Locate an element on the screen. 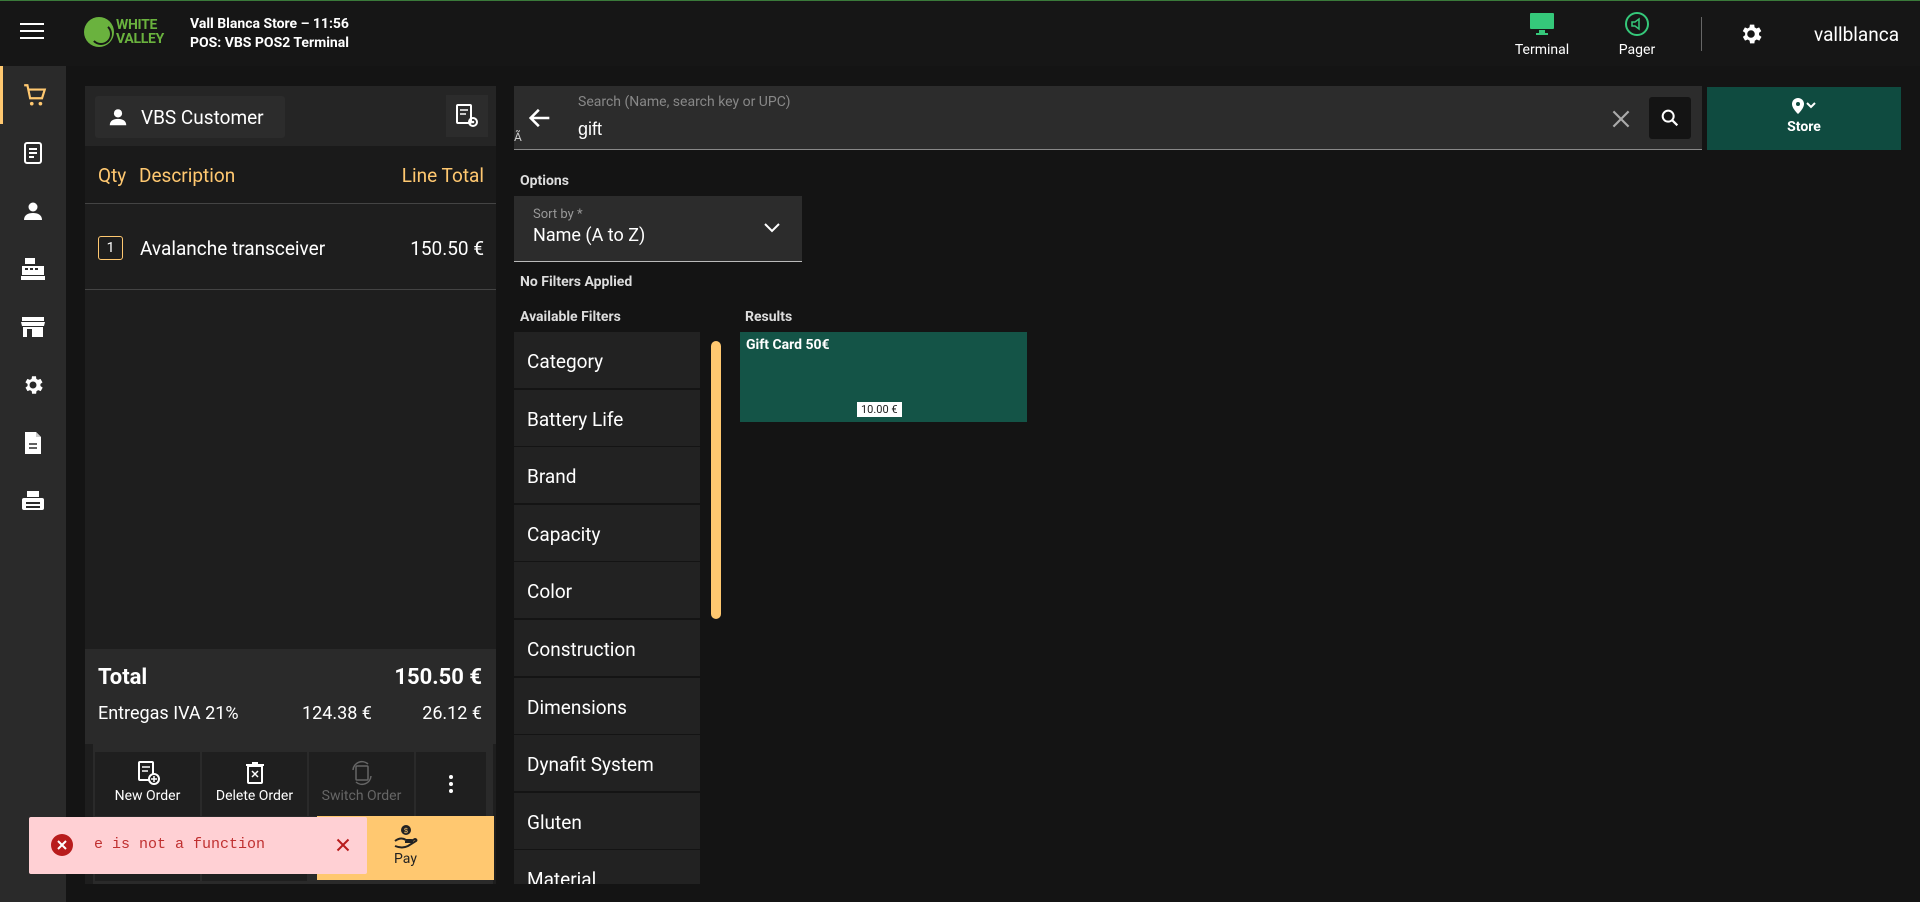  col-description: Description is located at coordinates (187, 175).